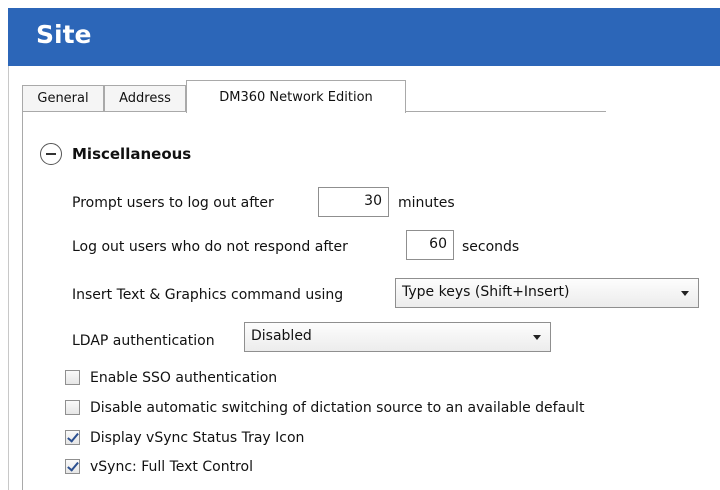 The height and width of the screenshot is (490, 720). Describe the element at coordinates (72, 377) in the screenshot. I see `enable-sso-checkbox` at that location.